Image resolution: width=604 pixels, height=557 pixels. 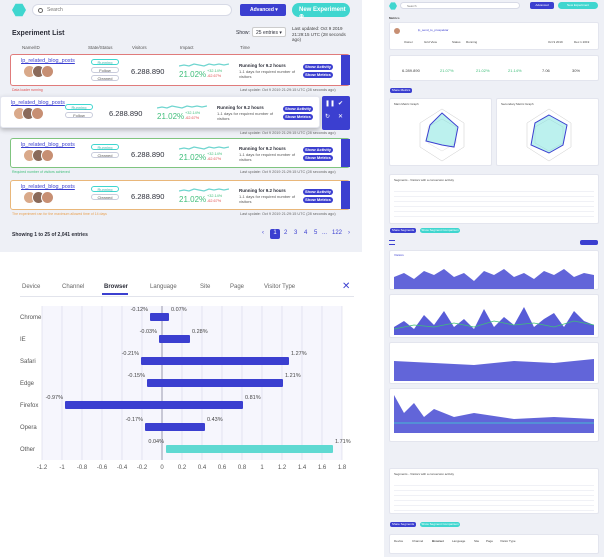 I want to click on page-link: 4, so click(x=305, y=233).